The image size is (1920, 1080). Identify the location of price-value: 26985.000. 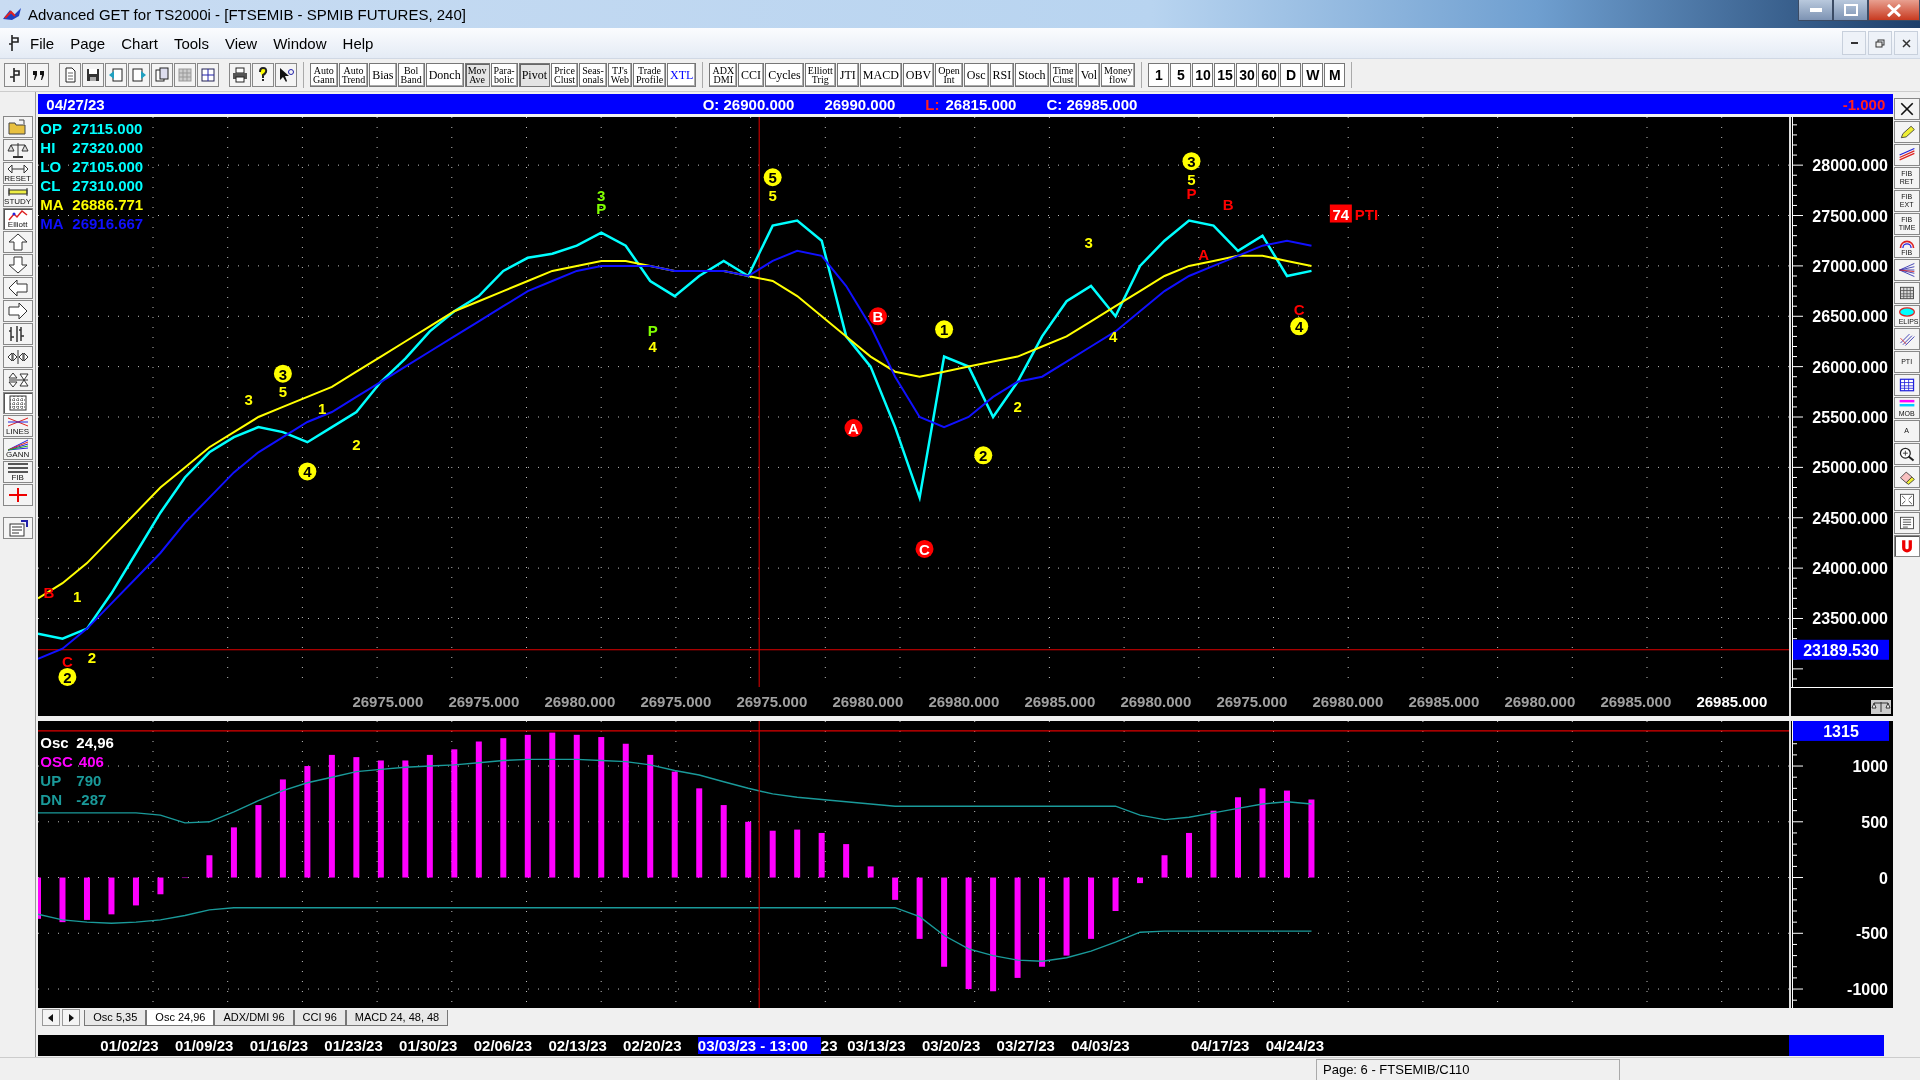
(1059, 701).